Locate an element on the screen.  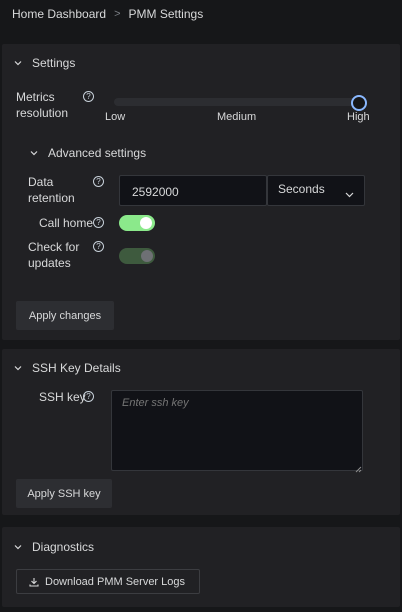
settings-section-toggle: Settings is located at coordinates (44, 63).